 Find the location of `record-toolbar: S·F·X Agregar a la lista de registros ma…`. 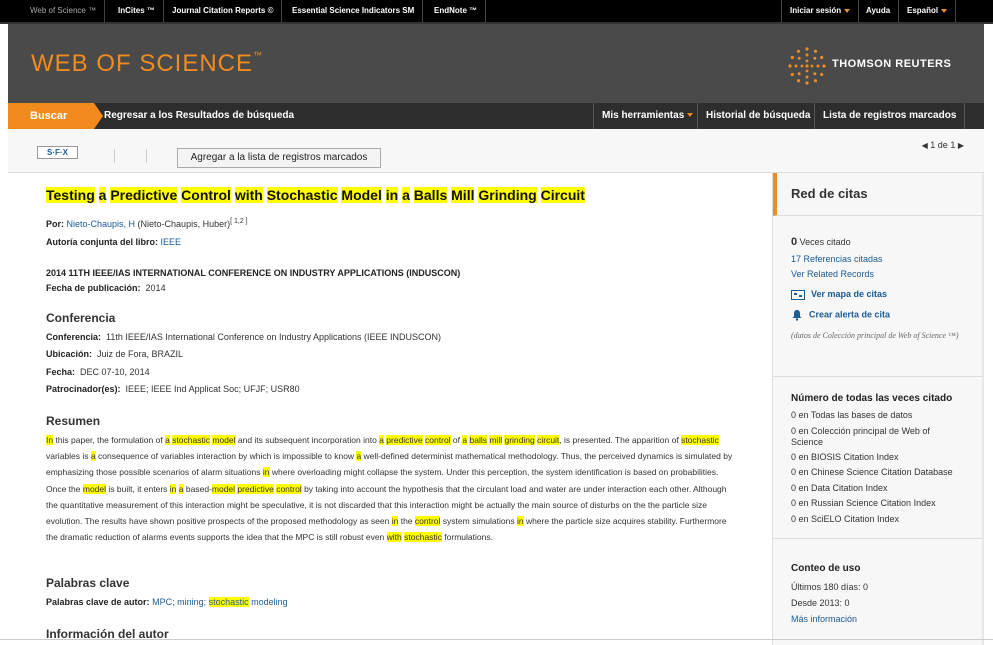

record-toolbar: S·F·X Agregar a la lista de registros ma… is located at coordinates (496, 151).